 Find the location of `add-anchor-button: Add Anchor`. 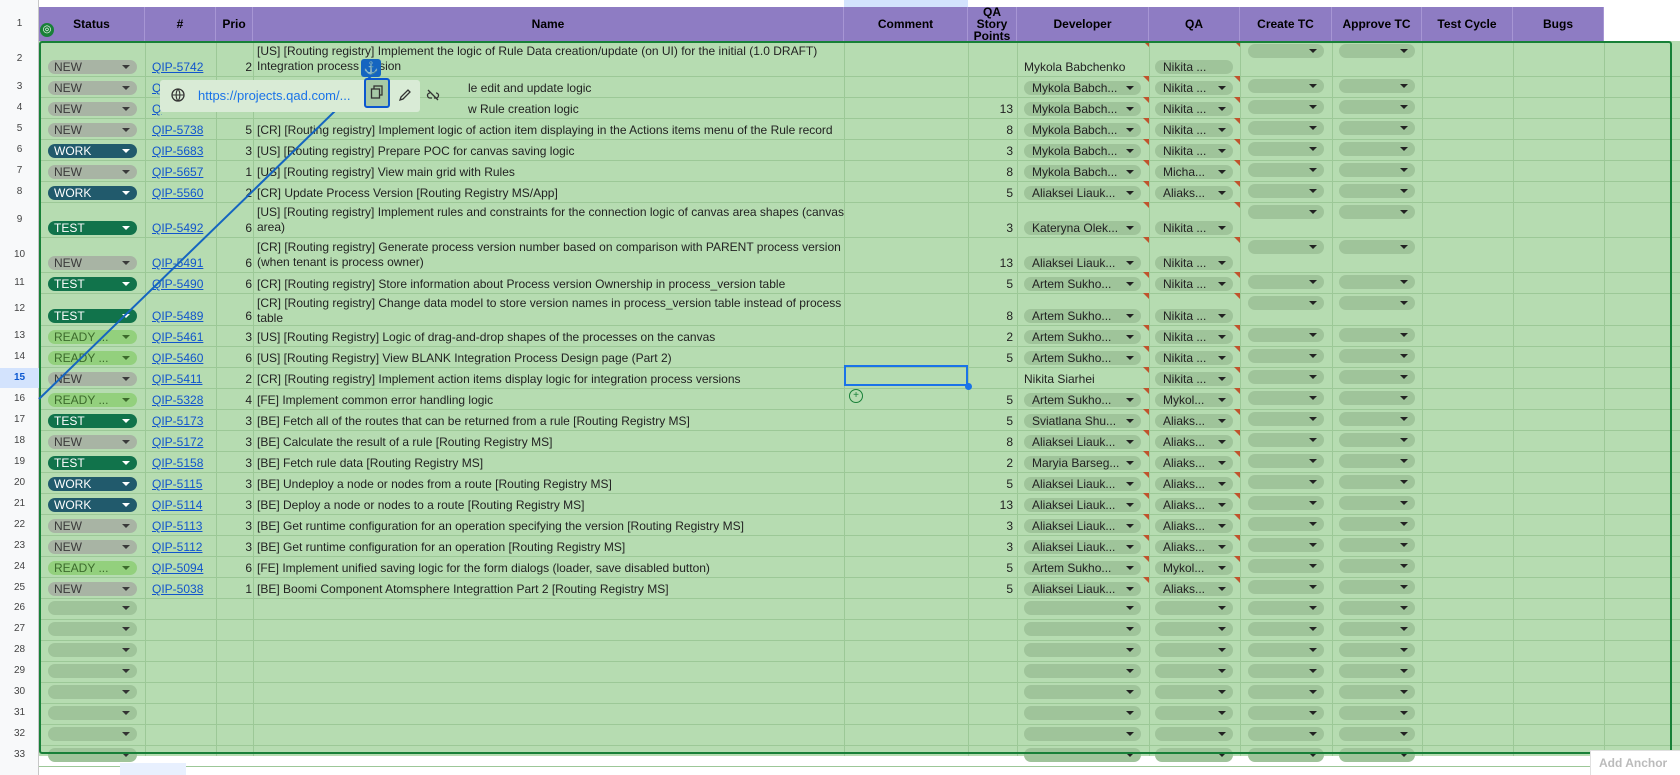

add-anchor-button: Add Anchor is located at coordinates (1635, 762).